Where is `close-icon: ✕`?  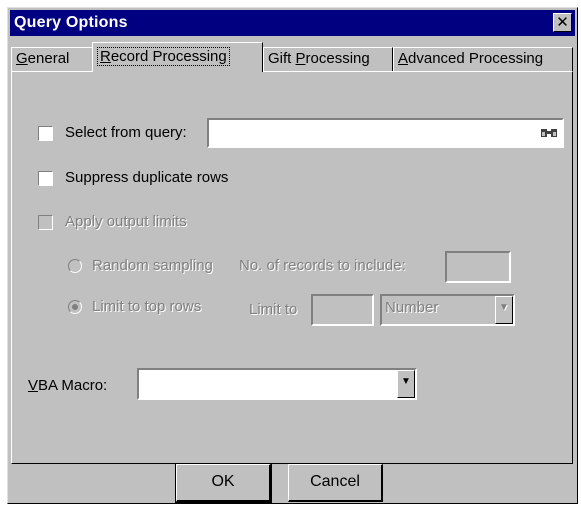 close-icon: ✕ is located at coordinates (562, 22).